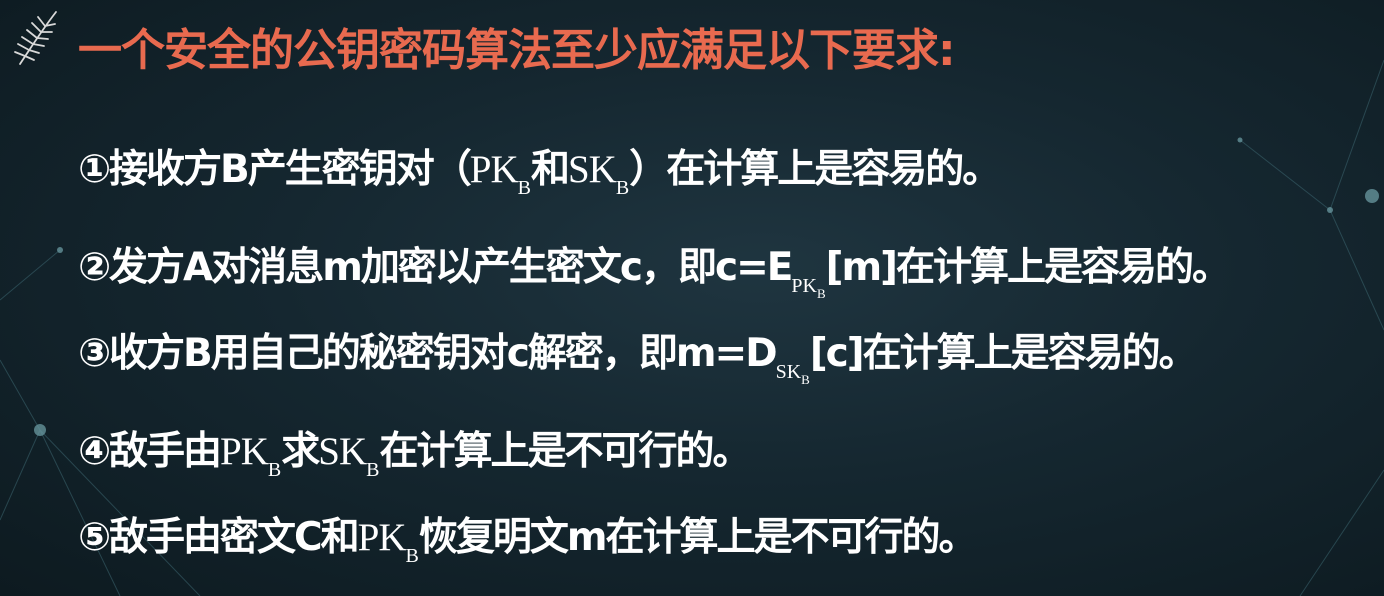 This screenshot has width=1384, height=596. Describe the element at coordinates (1028, 267) in the screenshot. I see `req-2-text-b: [m]在计算上是容易的。` at that location.